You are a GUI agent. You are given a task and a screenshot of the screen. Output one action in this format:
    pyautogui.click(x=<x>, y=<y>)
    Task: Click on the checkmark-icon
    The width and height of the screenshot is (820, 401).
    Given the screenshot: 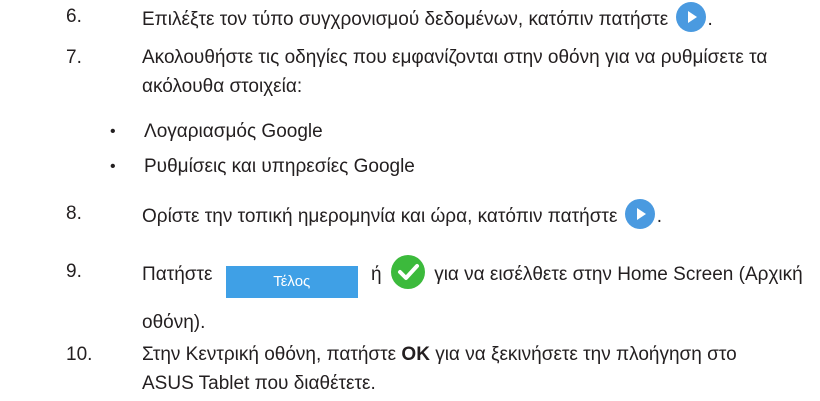 What is the action you would take?
    pyautogui.click(x=408, y=272)
    